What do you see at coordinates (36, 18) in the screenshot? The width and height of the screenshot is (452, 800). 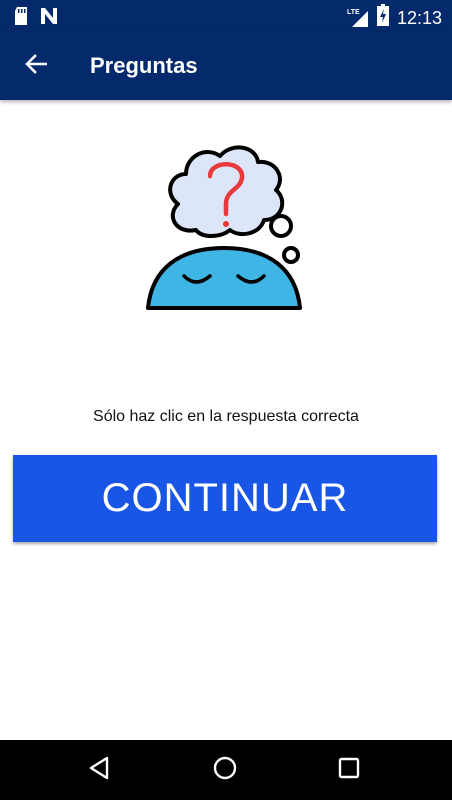 I see `status-left-icons` at bounding box center [36, 18].